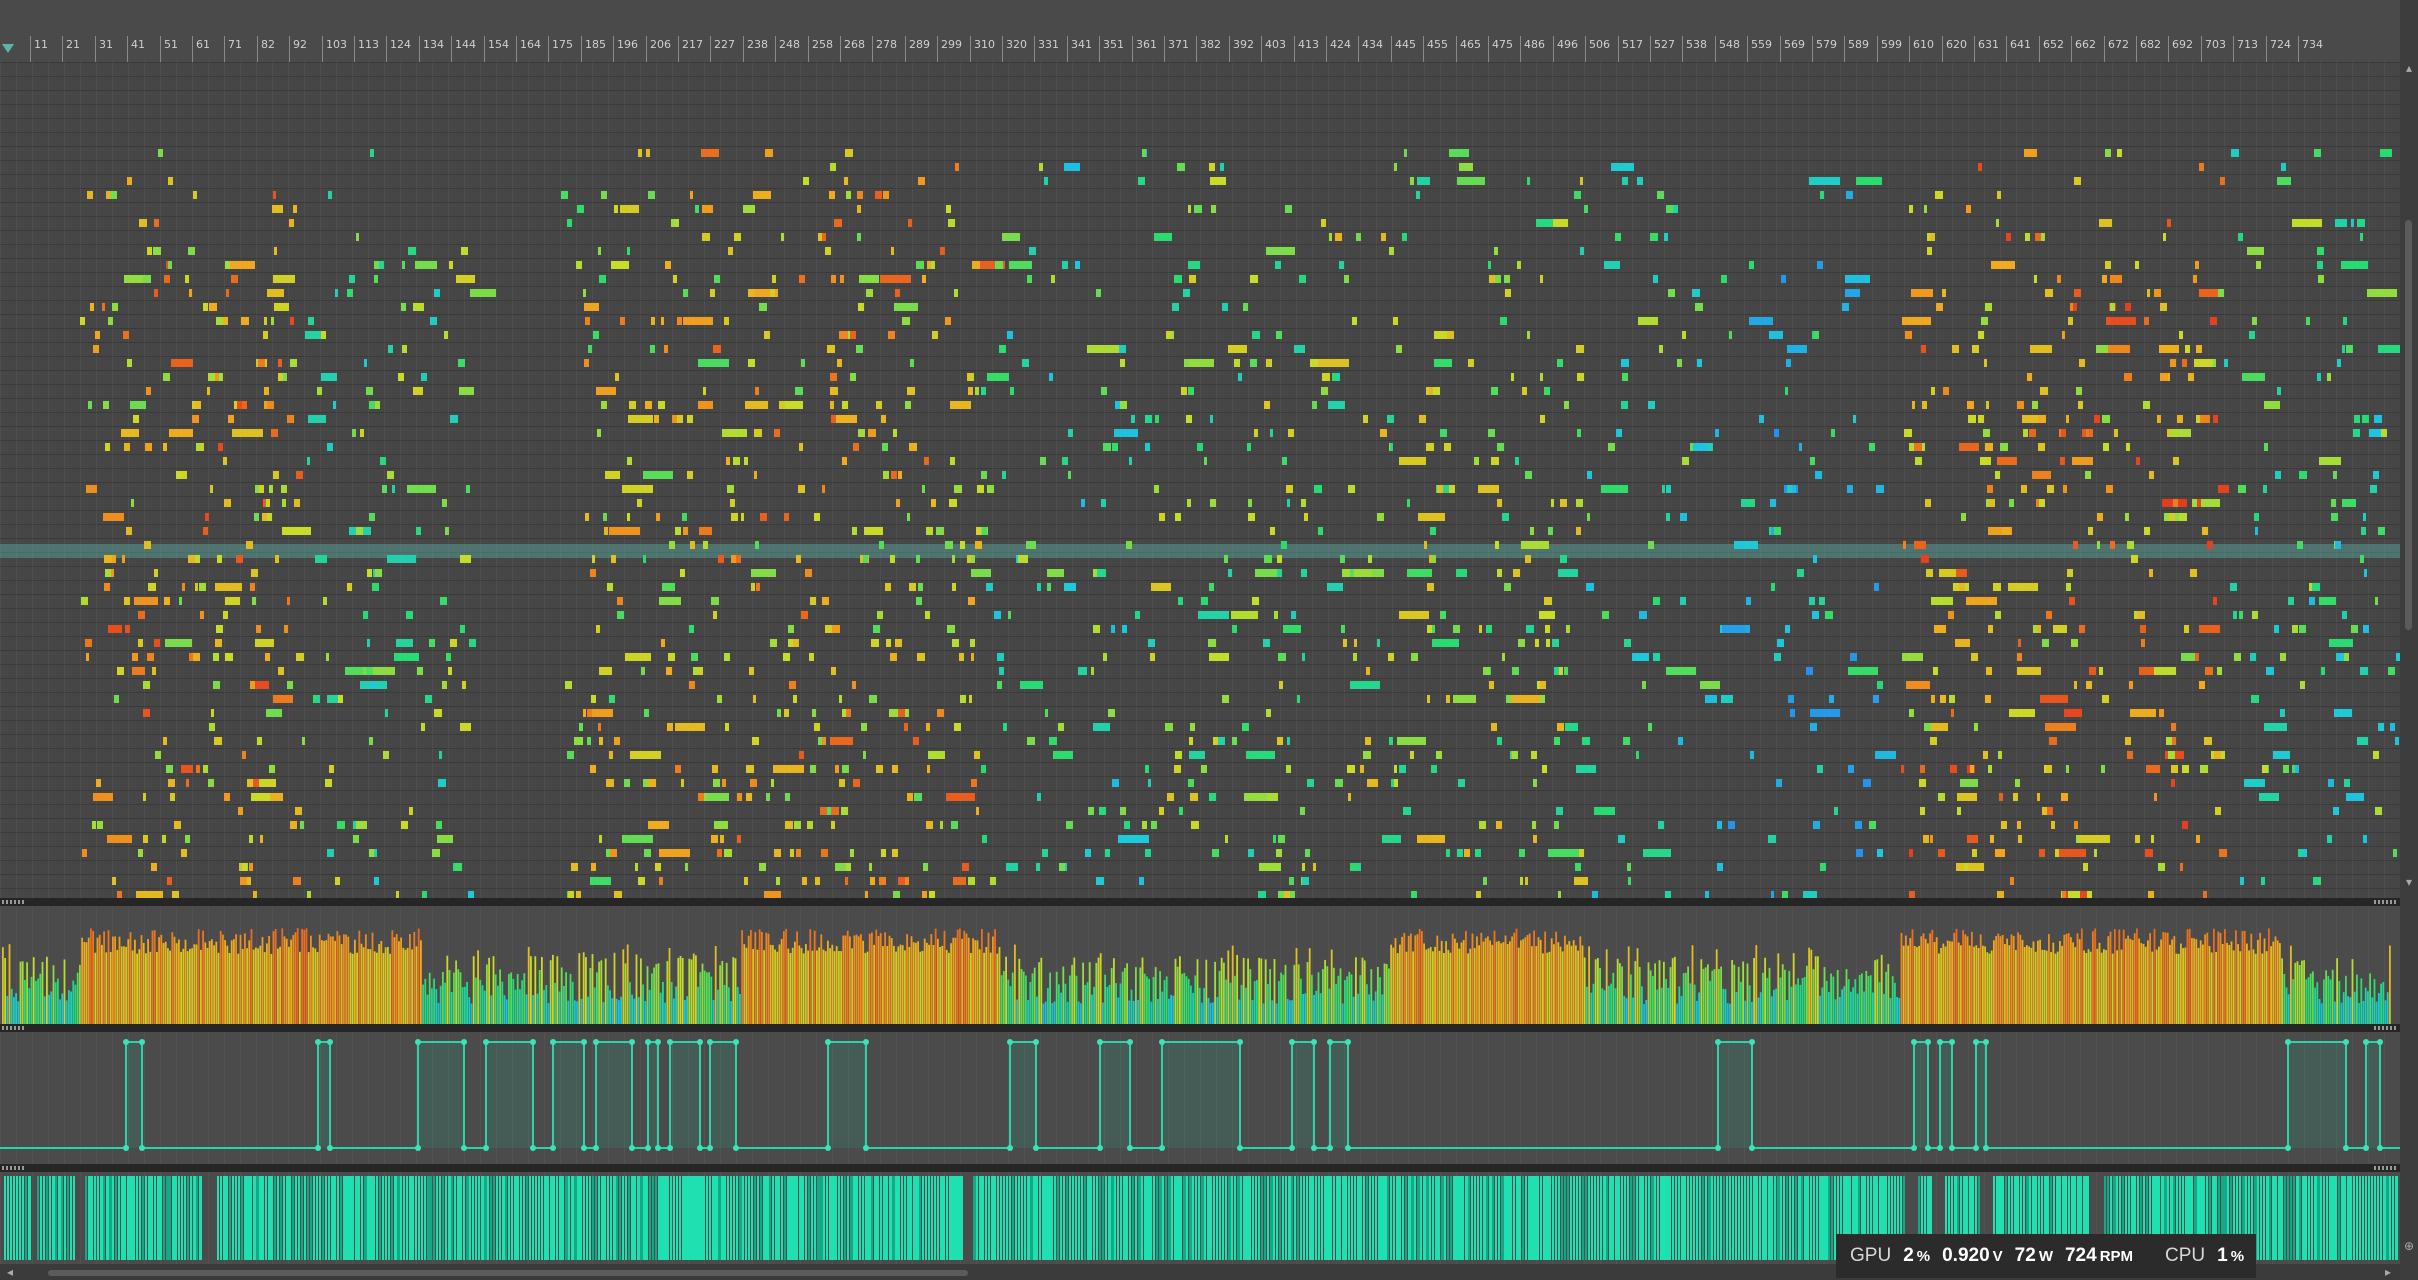 The height and width of the screenshot is (1280, 2418). Describe the element at coordinates (828, 1148) in the screenshot. I see `automation-node` at that location.